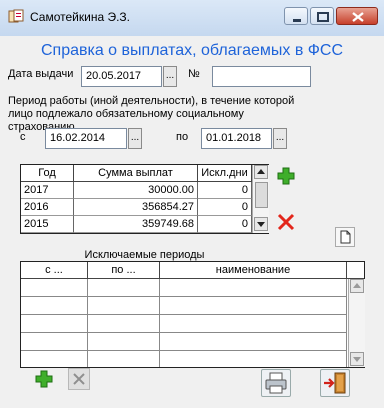 This screenshot has width=384, height=408. What do you see at coordinates (47, 173) in the screenshot?
I see `column-header-year: Год` at bounding box center [47, 173].